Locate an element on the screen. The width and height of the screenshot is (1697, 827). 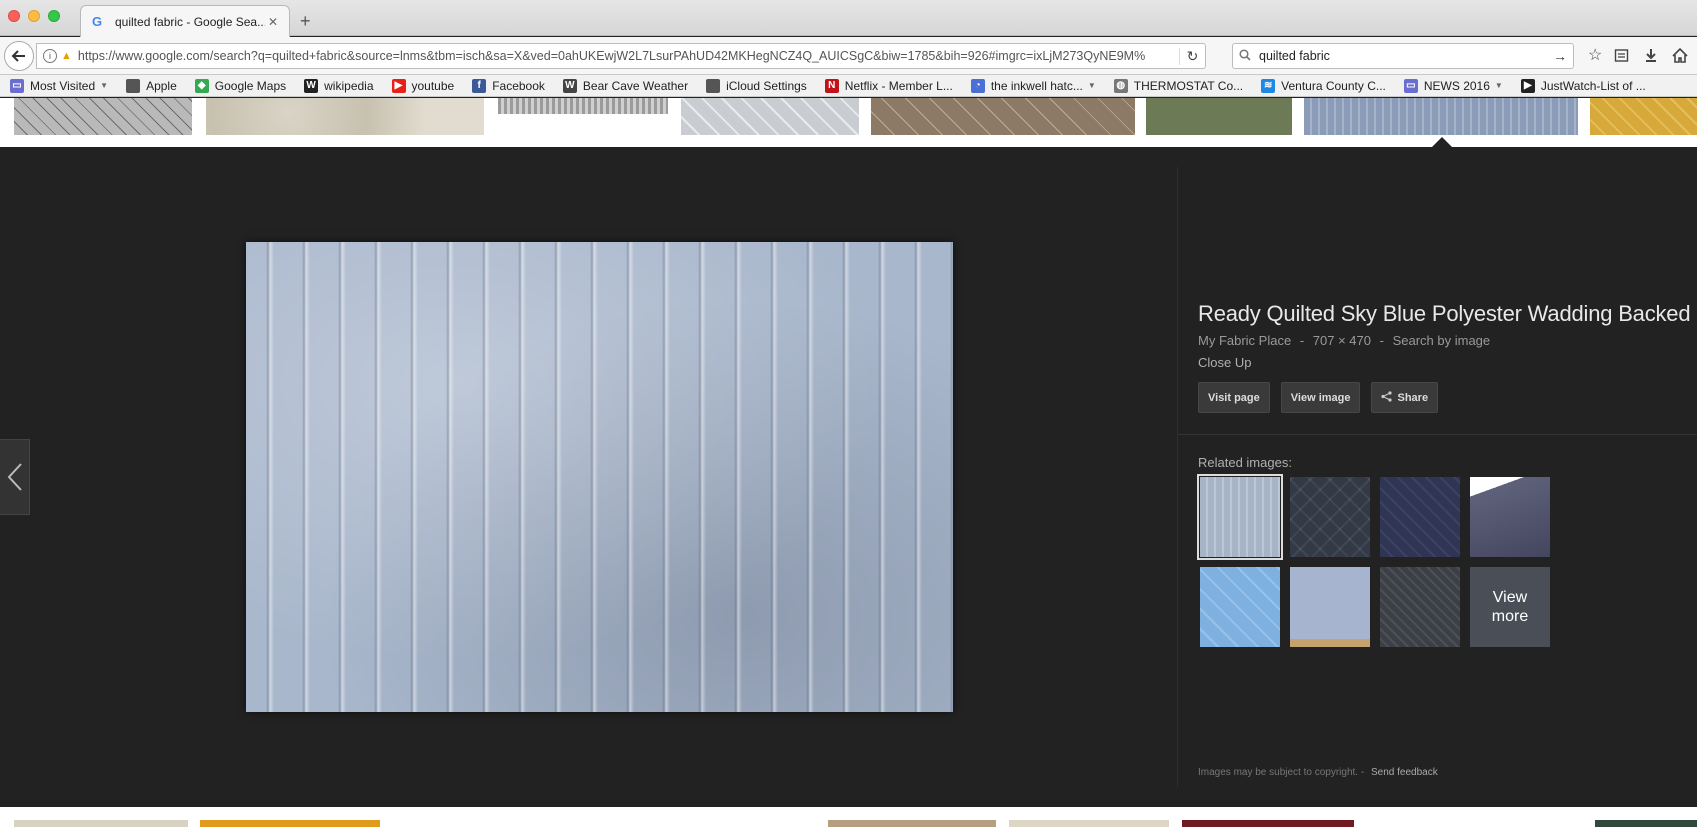
copyright-notice: Images may be subject to copyright. is located at coordinates (1278, 772).